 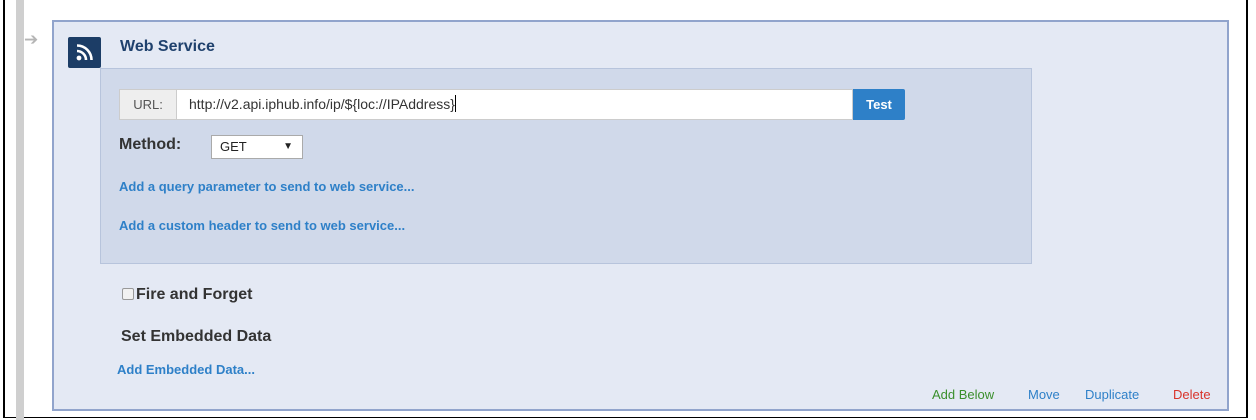 What do you see at coordinates (196, 336) in the screenshot?
I see `set-embedded-data-title: Set Embedded Data` at bounding box center [196, 336].